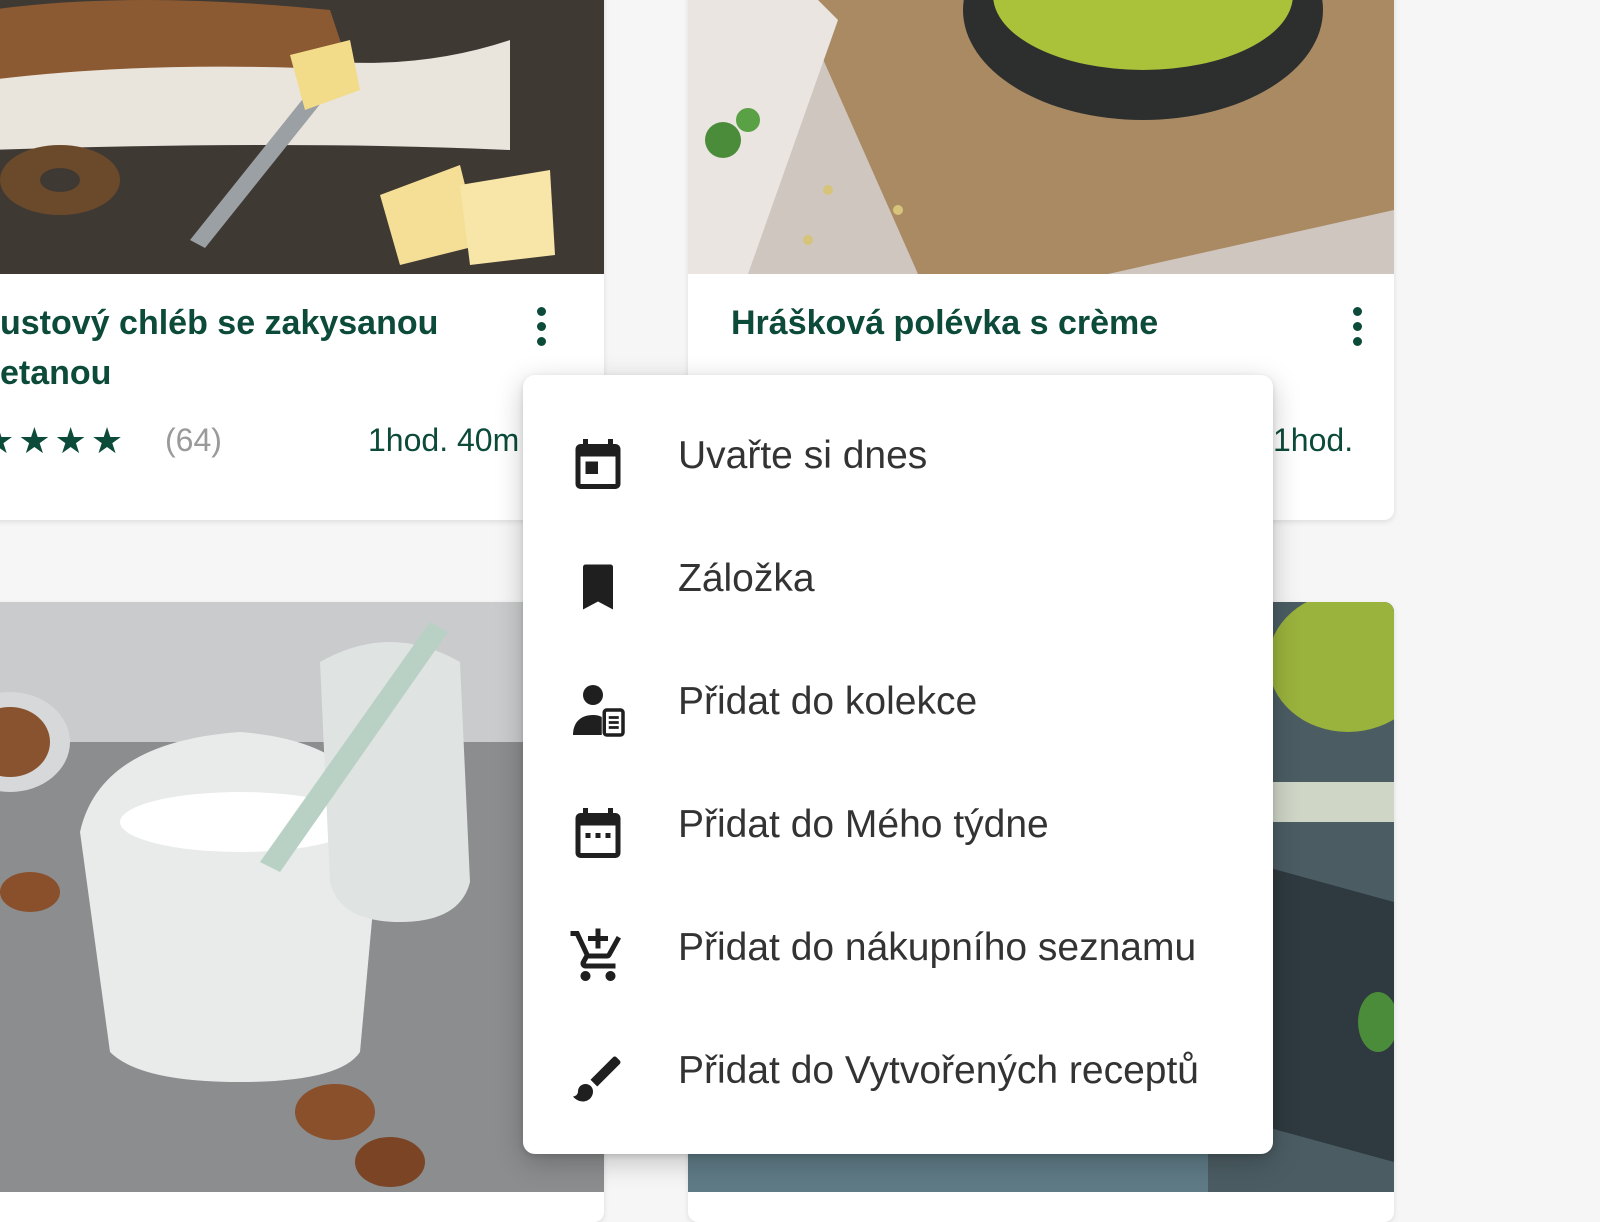  I want to click on recipe-image-bread, so click(302, 137).